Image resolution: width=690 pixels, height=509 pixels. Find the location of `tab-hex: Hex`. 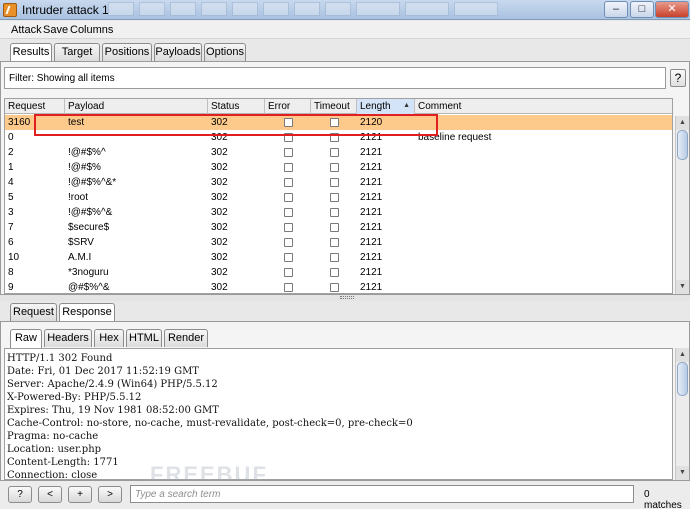

tab-hex: Hex is located at coordinates (109, 338).